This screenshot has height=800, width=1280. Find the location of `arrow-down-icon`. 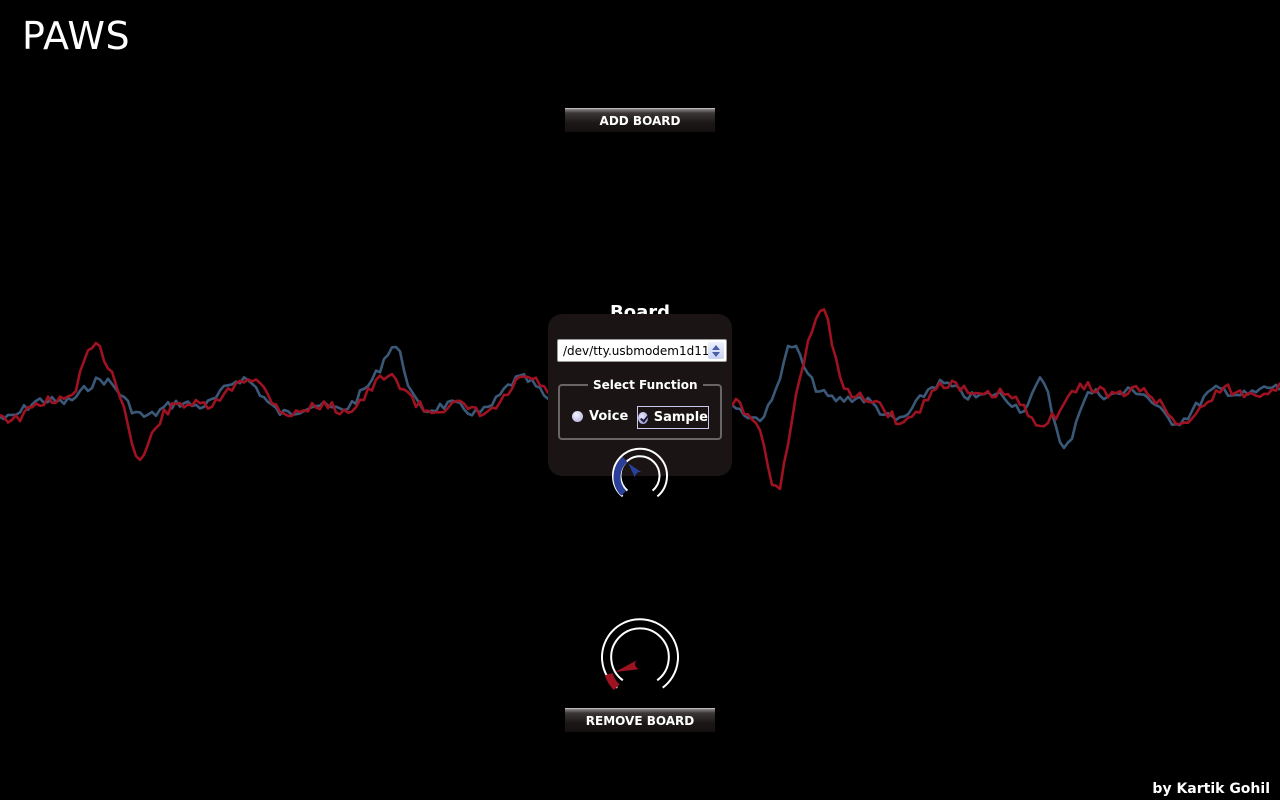

arrow-down-icon is located at coordinates (716, 354).